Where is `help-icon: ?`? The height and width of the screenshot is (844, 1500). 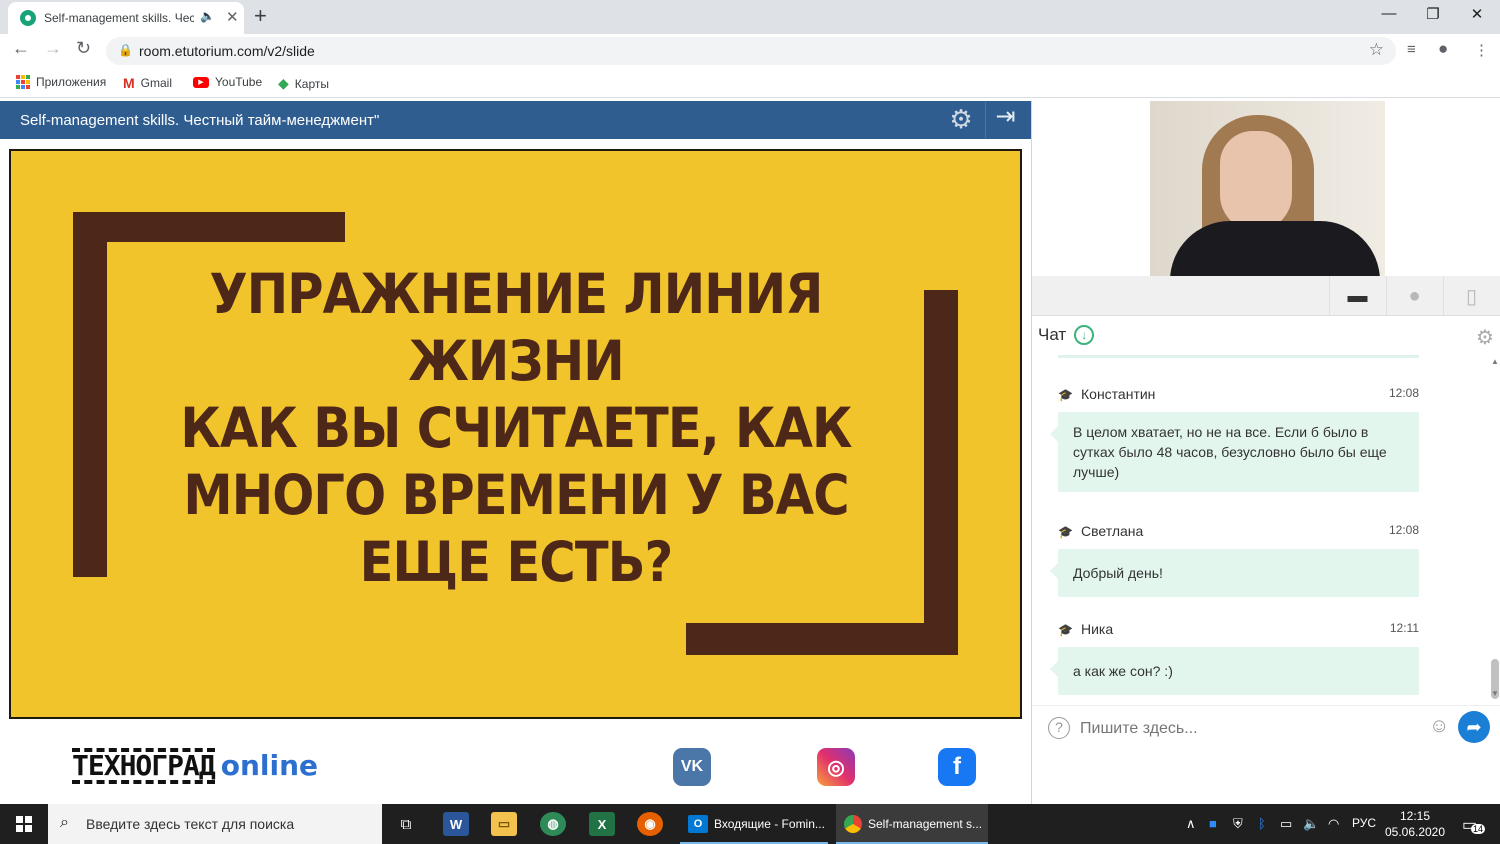
help-icon: ? is located at coordinates (1059, 728).